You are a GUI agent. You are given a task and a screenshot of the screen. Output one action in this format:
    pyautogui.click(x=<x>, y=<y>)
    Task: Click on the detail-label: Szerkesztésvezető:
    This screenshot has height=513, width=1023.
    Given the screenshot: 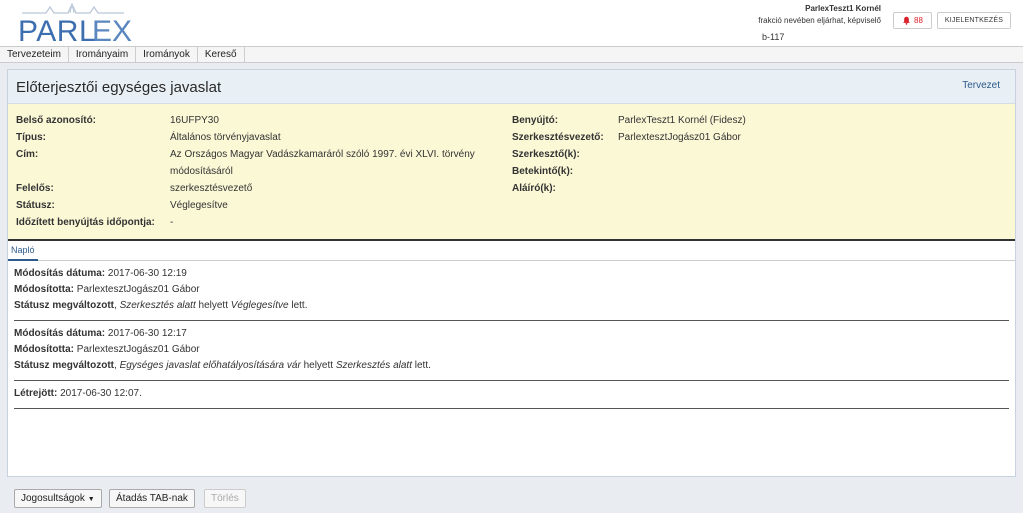 What is the action you would take?
    pyautogui.click(x=558, y=137)
    